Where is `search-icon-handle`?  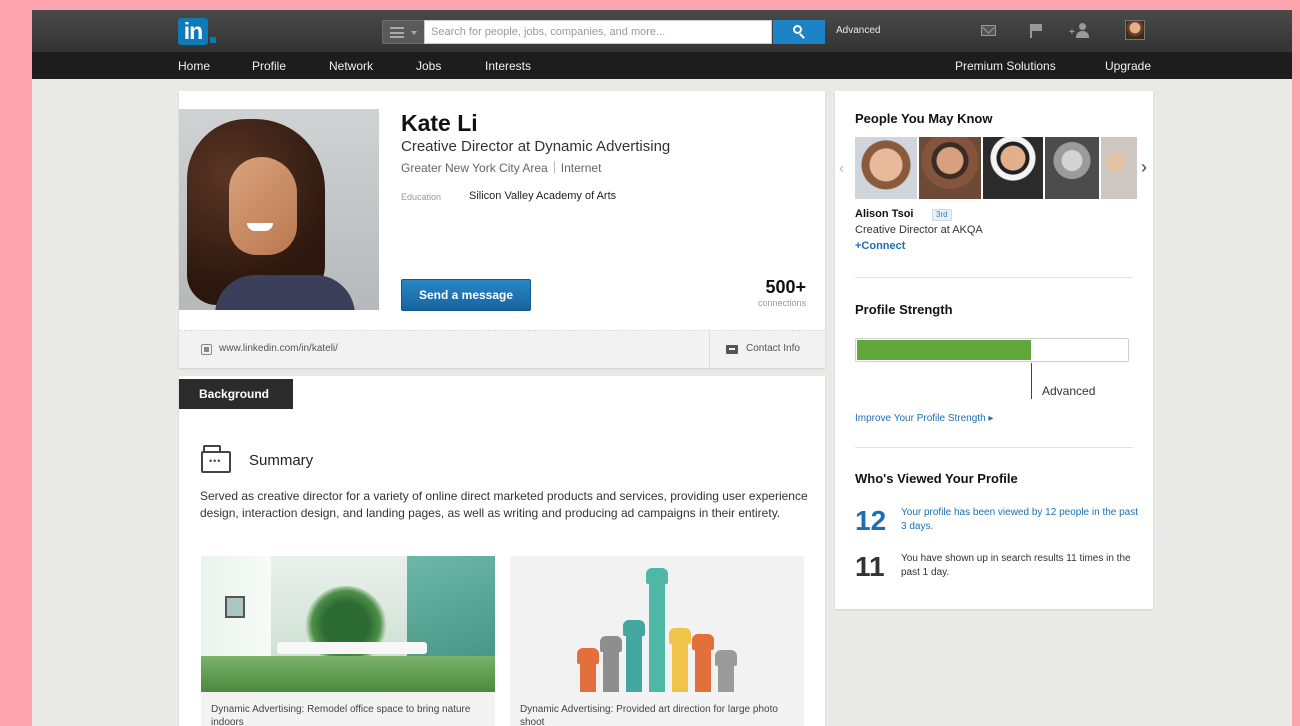 search-icon-handle is located at coordinates (802, 36).